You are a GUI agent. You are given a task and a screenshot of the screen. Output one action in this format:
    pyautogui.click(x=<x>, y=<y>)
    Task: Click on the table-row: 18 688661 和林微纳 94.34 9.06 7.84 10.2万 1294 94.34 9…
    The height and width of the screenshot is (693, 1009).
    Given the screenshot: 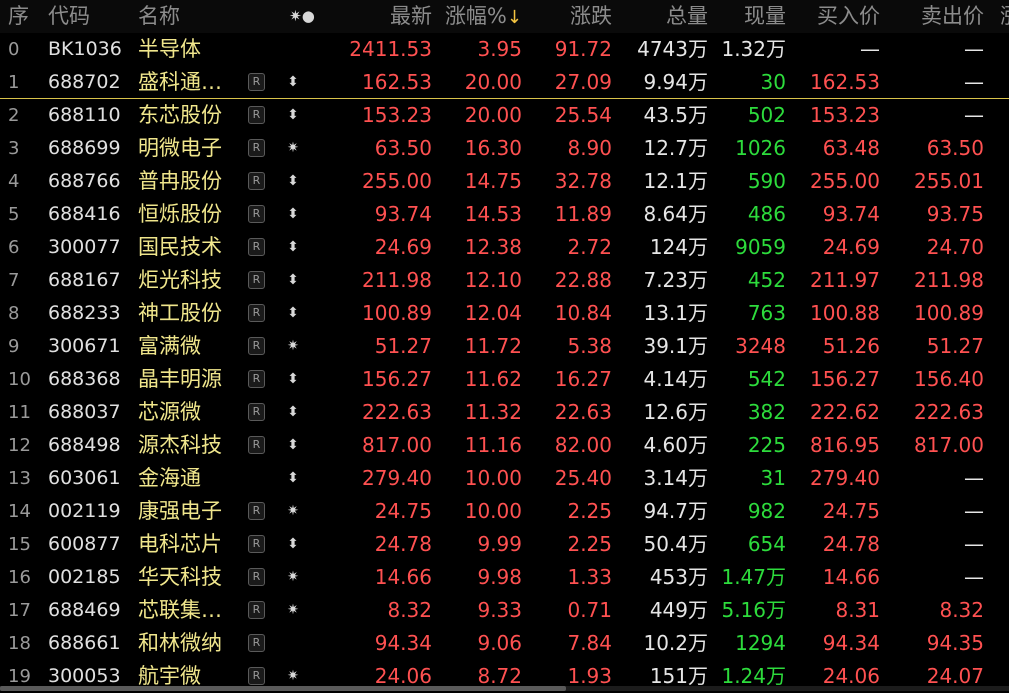 What is the action you would take?
    pyautogui.click(x=504, y=643)
    